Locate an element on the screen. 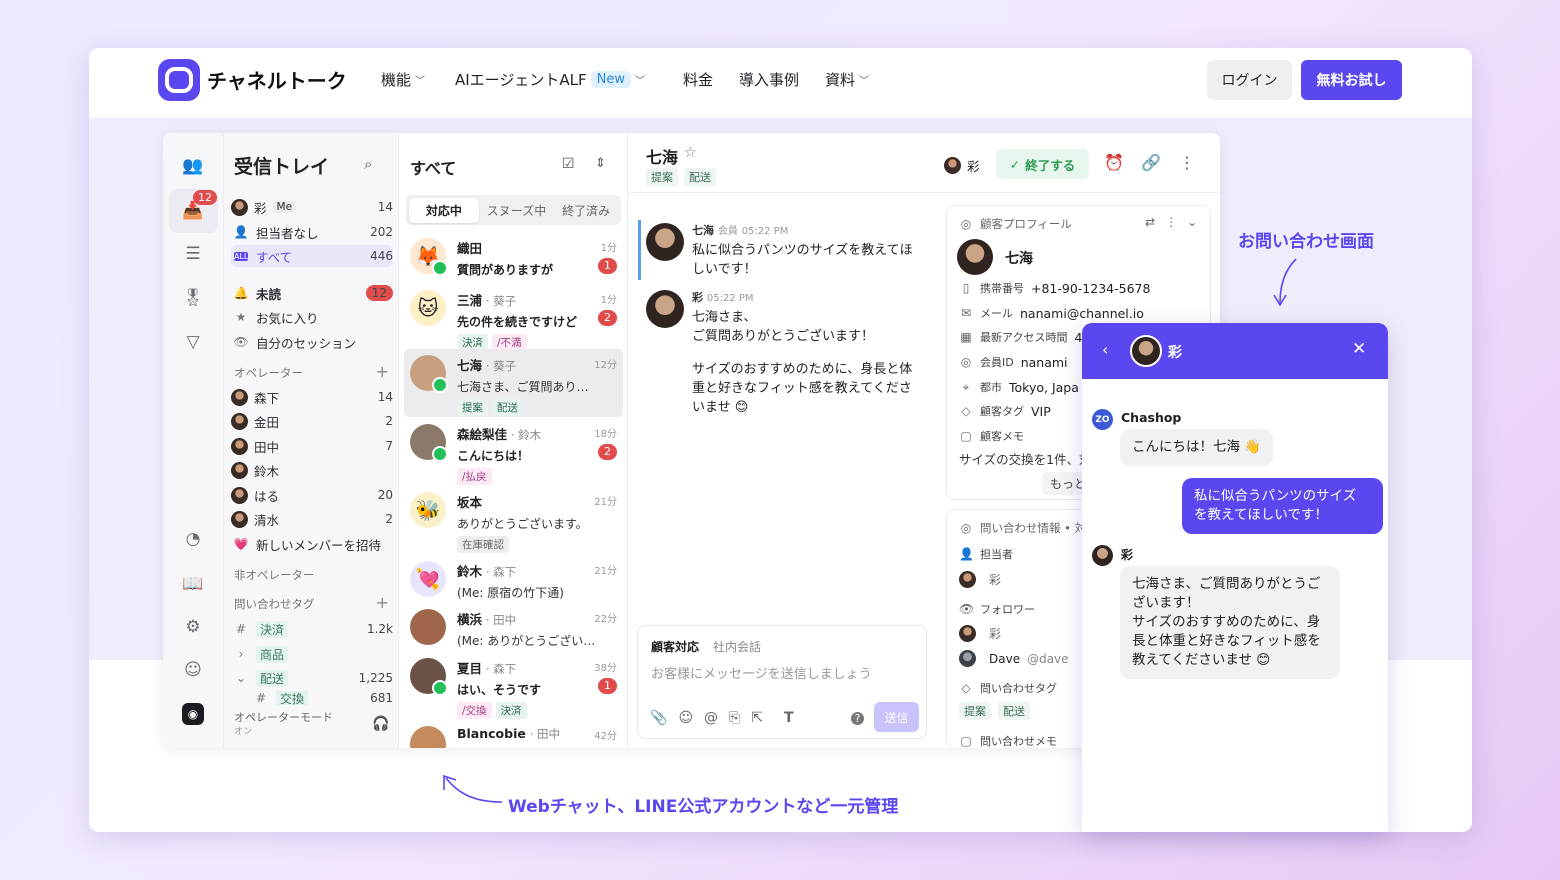 This screenshot has width=1560, height=880. link-icon: 🔗 is located at coordinates (1151, 162).